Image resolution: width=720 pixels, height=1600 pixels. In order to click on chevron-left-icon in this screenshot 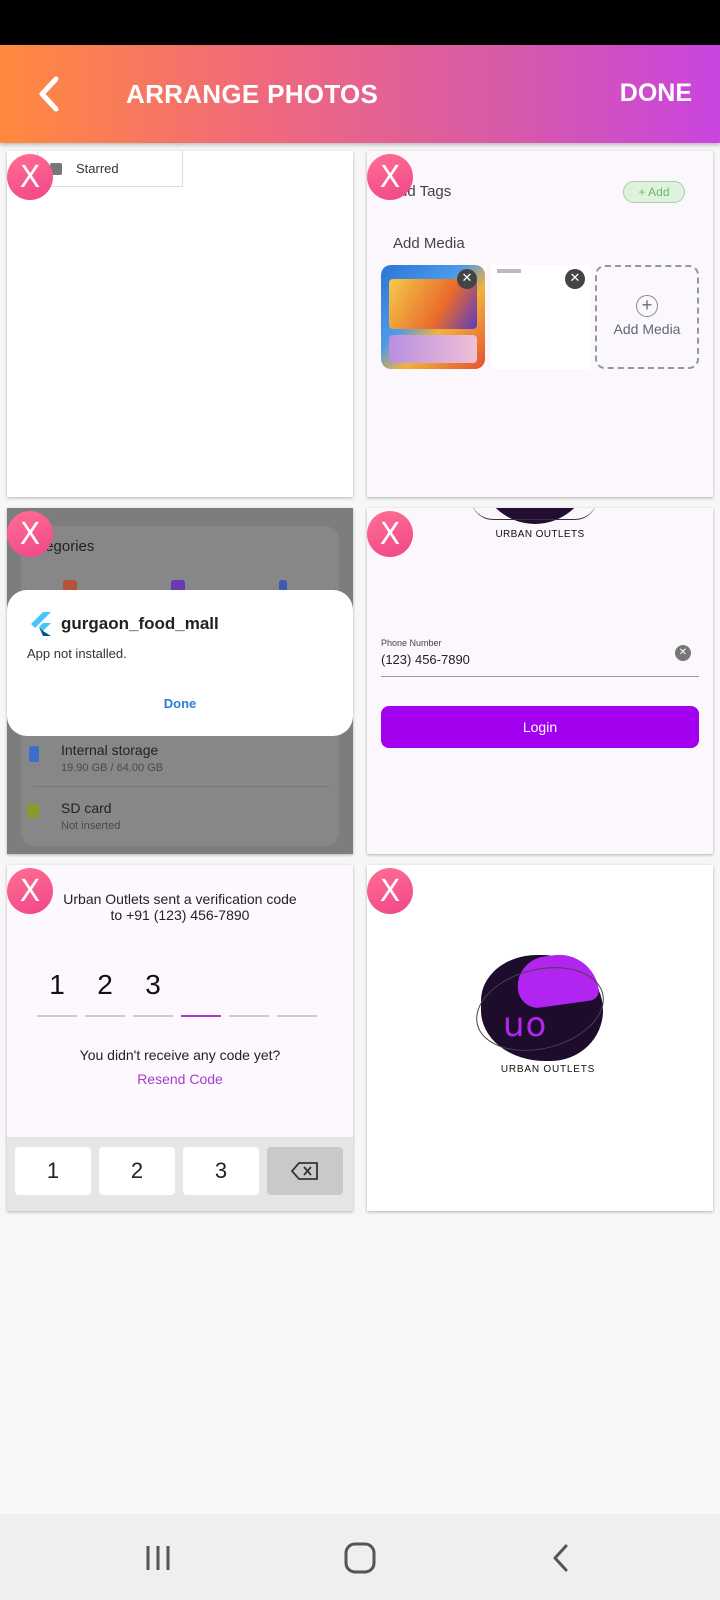, I will do `click(49, 94)`.